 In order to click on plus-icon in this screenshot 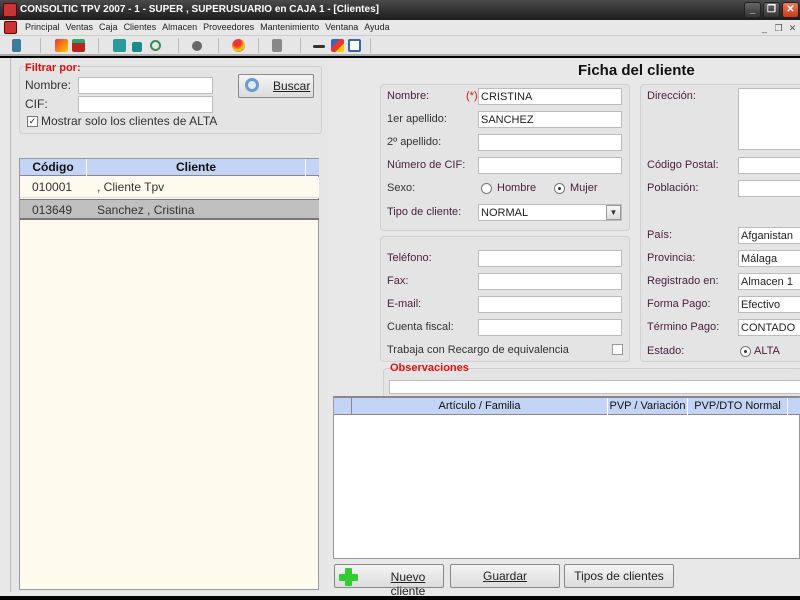, I will do `click(348, 577)`.